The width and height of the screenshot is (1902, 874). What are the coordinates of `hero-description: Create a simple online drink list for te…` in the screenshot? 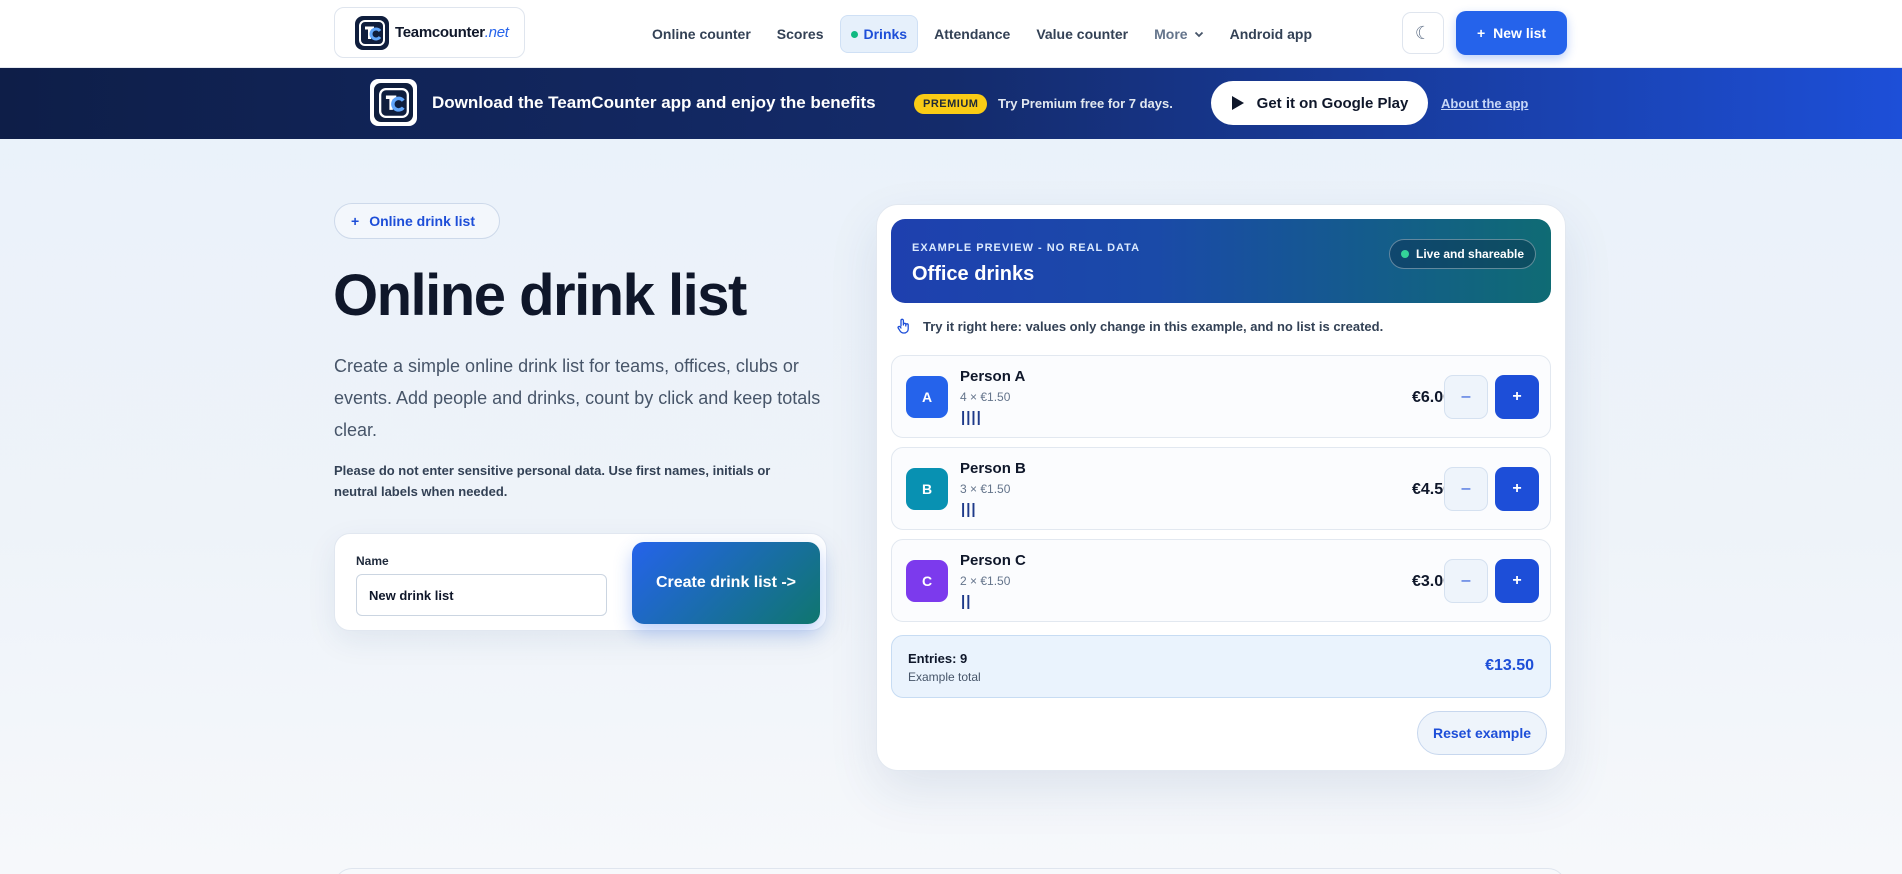 It's located at (577, 398).